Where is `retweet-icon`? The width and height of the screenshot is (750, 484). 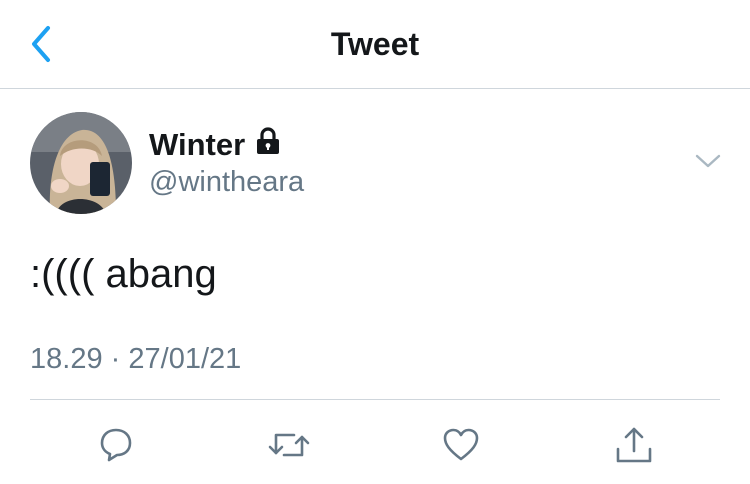
retweet-icon is located at coordinates (289, 445).